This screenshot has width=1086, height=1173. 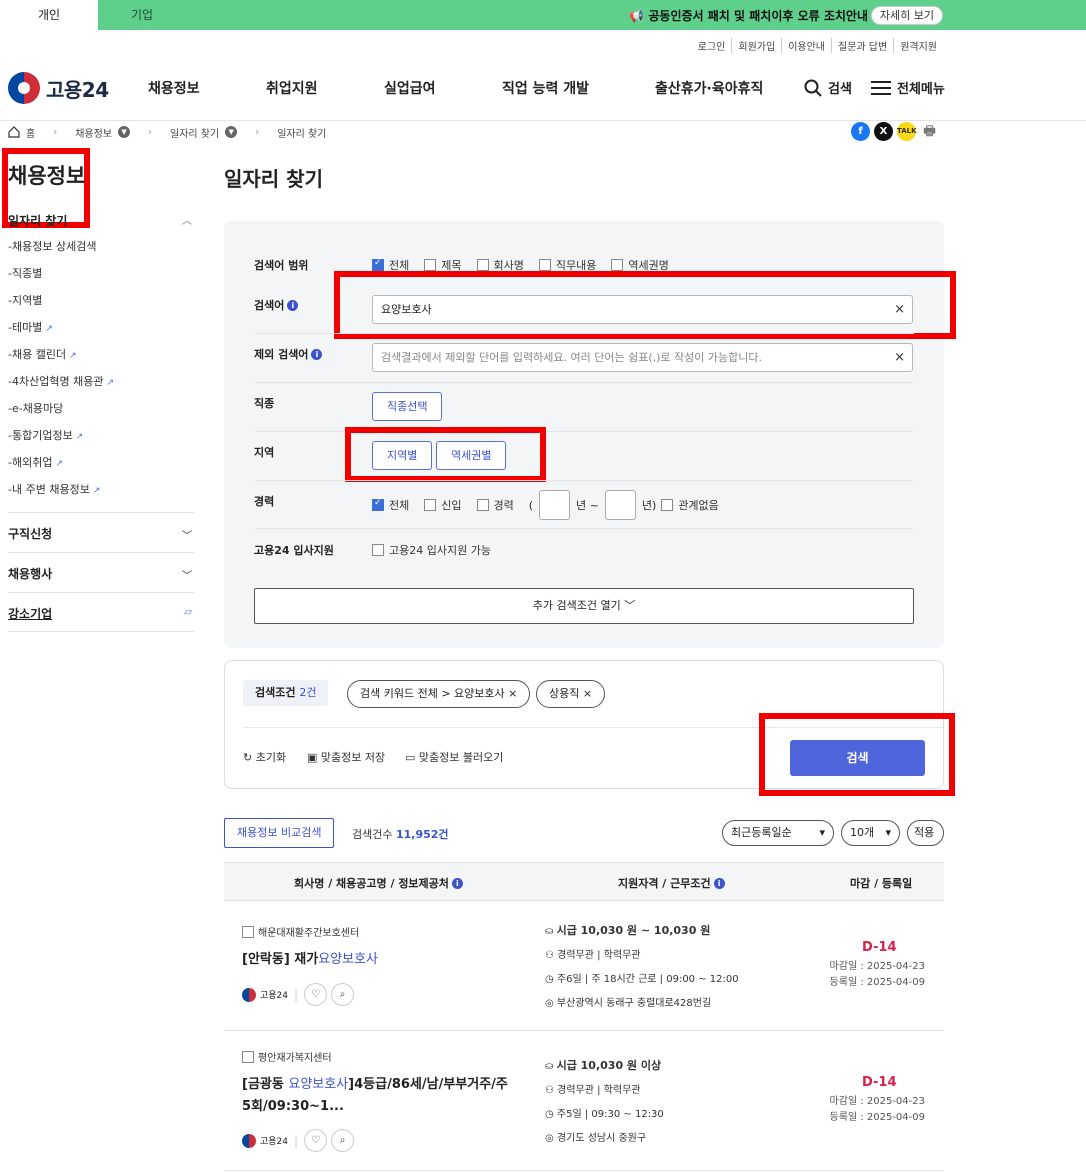 What do you see at coordinates (881, 883) in the screenshot?
I see `header-deadline: 마감 / 등록일` at bounding box center [881, 883].